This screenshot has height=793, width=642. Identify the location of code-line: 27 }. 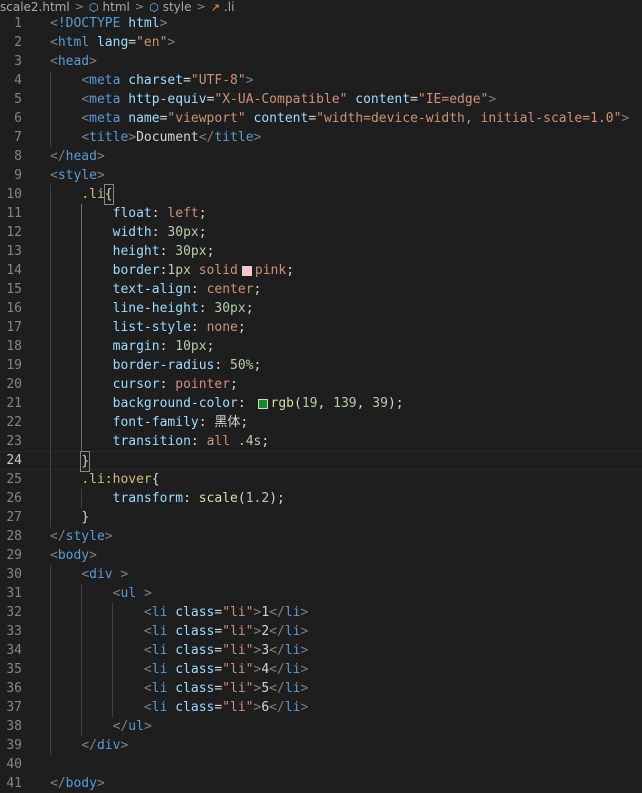
(321, 517).